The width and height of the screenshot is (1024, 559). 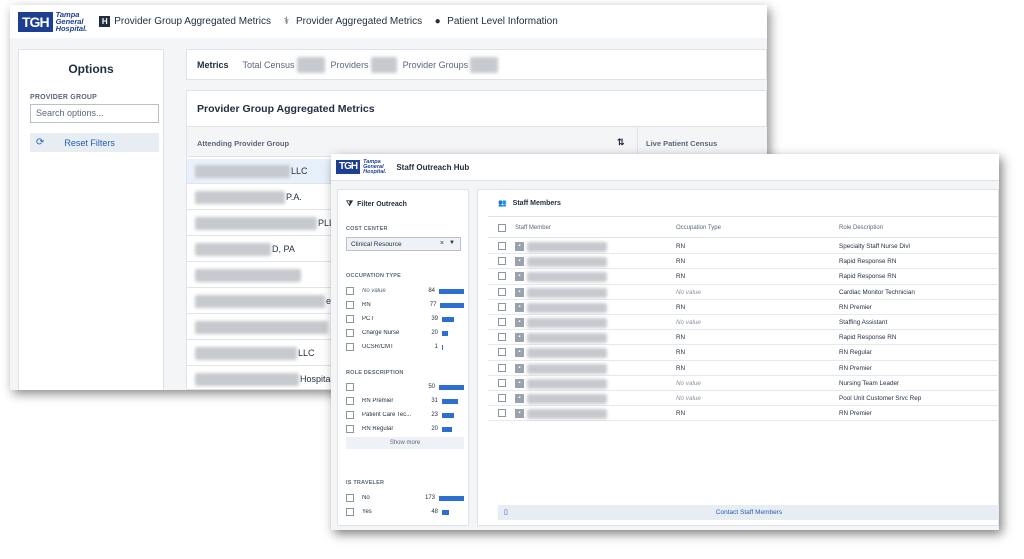 What do you see at coordinates (94, 142) in the screenshot?
I see `reset-filters-button: ⟳ Reset Filters` at bounding box center [94, 142].